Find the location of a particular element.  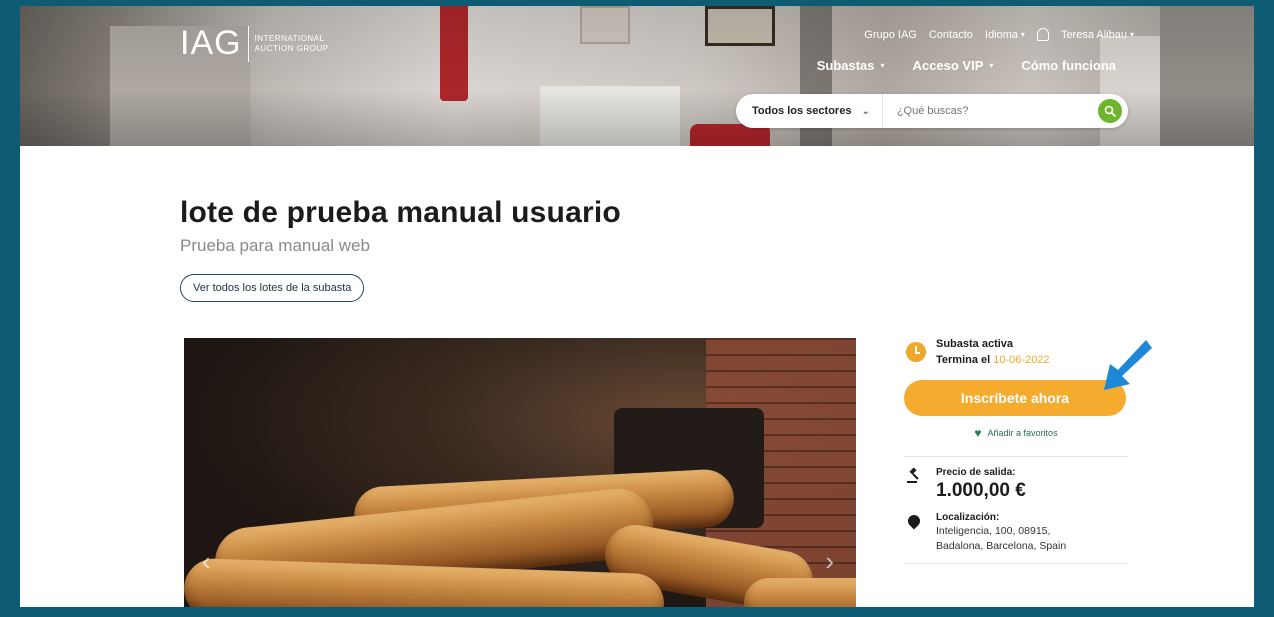

nav-contacto: Contacto is located at coordinates (951, 35).